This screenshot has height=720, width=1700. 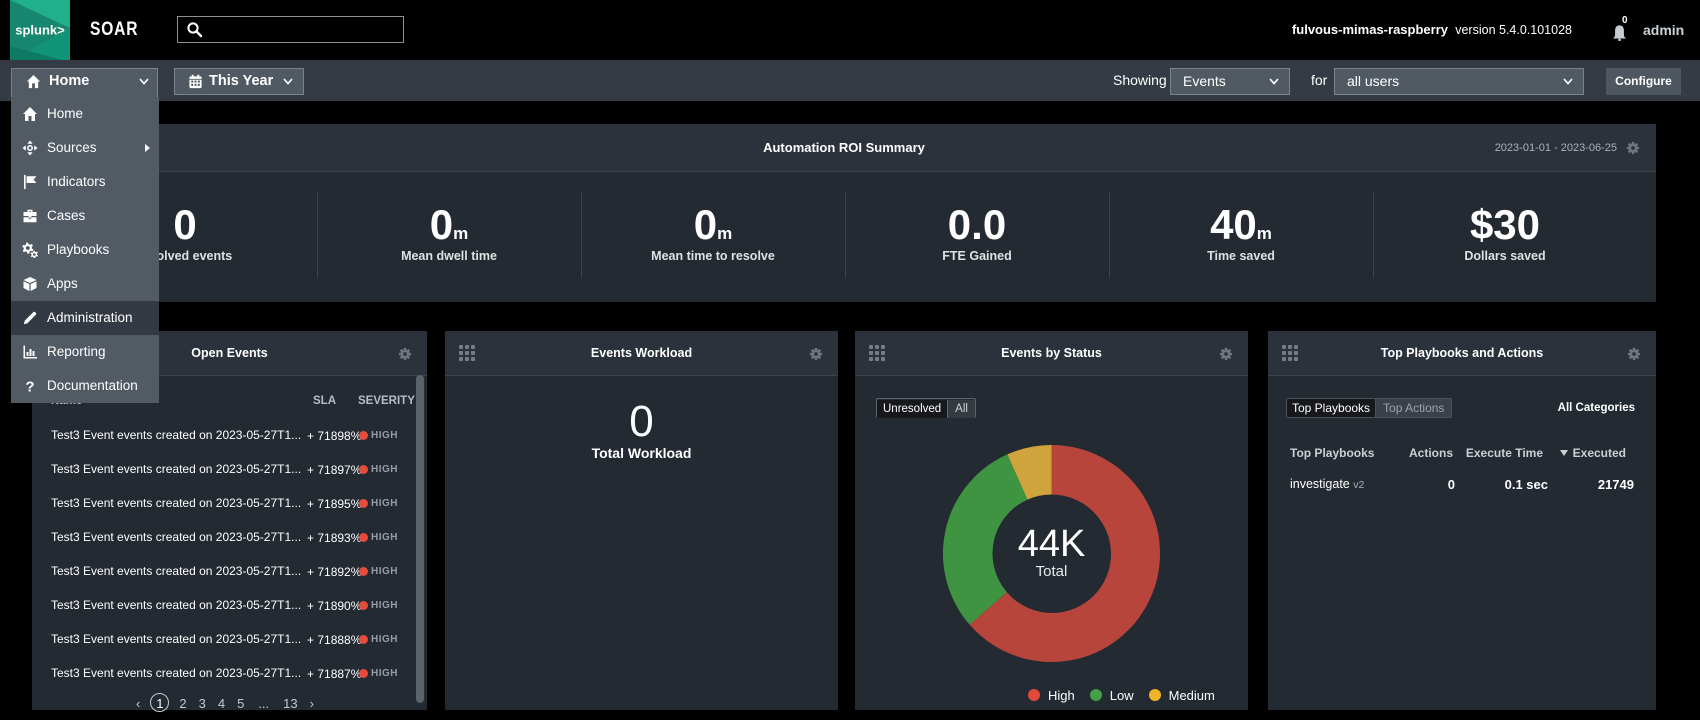 I want to click on svg-text: splunk>, so click(x=40, y=30).